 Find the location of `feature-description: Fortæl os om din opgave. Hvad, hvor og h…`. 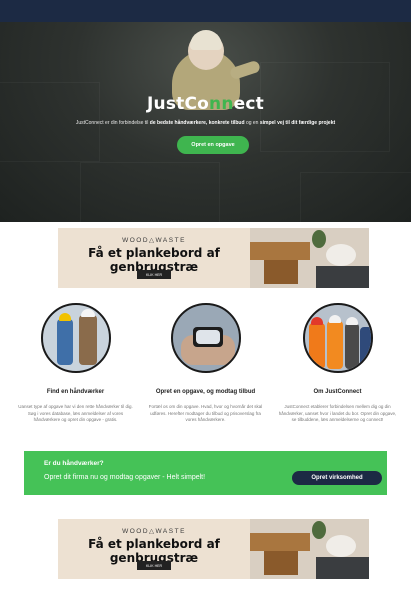

feature-description: Fortæl os om din opgave. Hvad, hvor og h… is located at coordinates (205, 413).